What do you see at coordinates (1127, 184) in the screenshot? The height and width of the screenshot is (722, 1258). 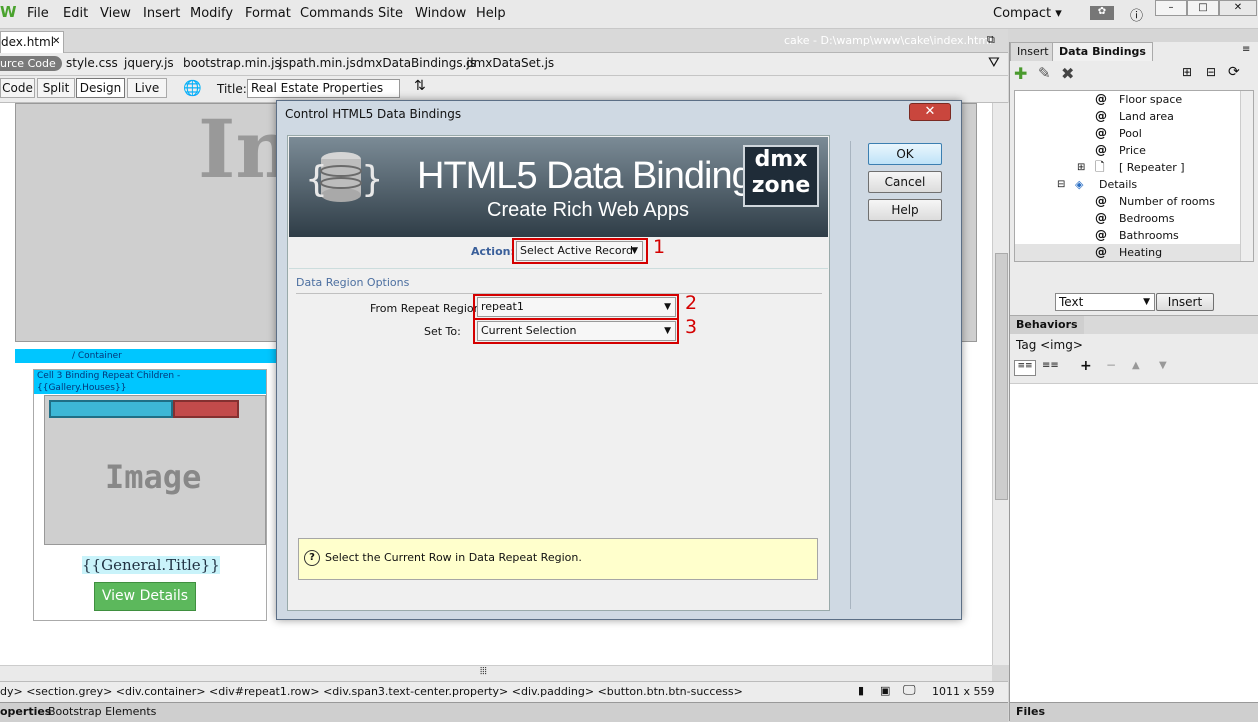 I see `tree-item-details: ⊟ ◈ Details` at bounding box center [1127, 184].